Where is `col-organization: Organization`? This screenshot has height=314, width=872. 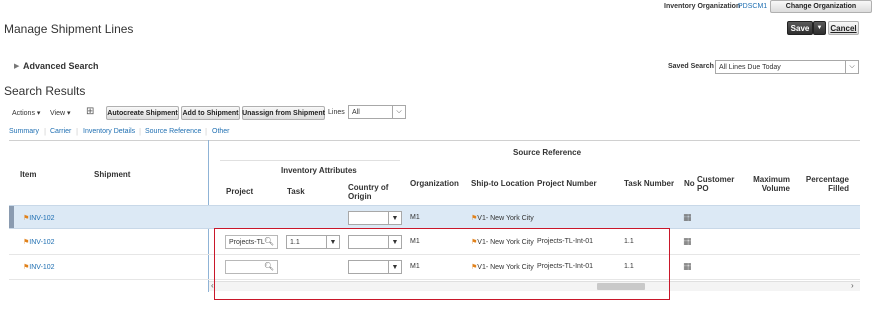 col-organization: Organization is located at coordinates (434, 183).